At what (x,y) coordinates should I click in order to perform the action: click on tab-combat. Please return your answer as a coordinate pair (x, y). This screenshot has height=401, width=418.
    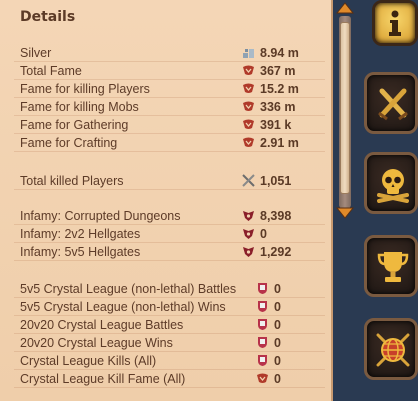
    Looking at the image, I should click on (391, 103).